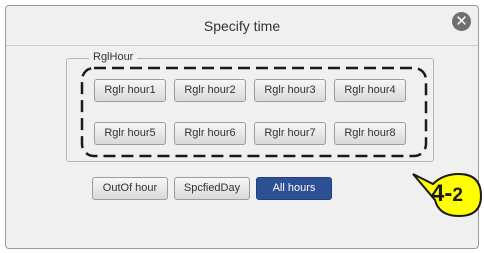 The image size is (484, 253). What do you see at coordinates (370, 133) in the screenshot?
I see `rglr-hour8-button: Rglr hour8` at bounding box center [370, 133].